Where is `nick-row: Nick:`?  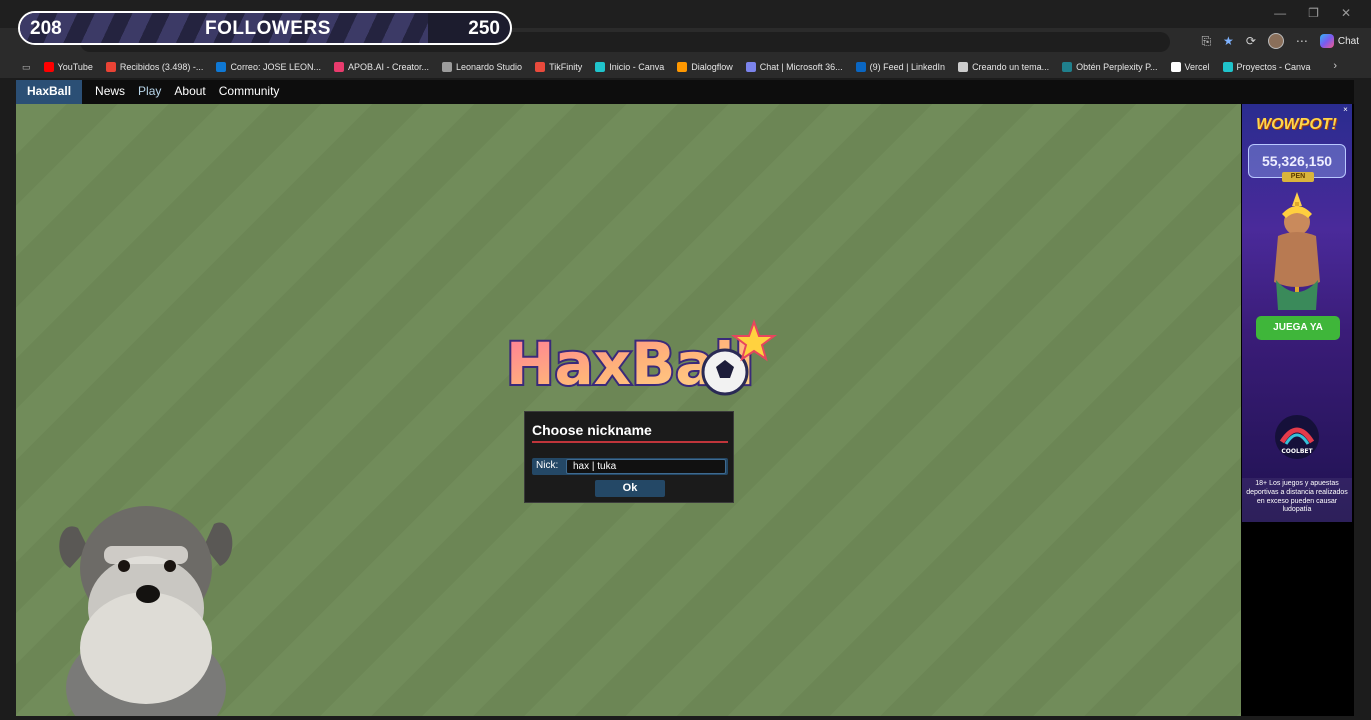
nick-row: Nick: is located at coordinates (630, 466).